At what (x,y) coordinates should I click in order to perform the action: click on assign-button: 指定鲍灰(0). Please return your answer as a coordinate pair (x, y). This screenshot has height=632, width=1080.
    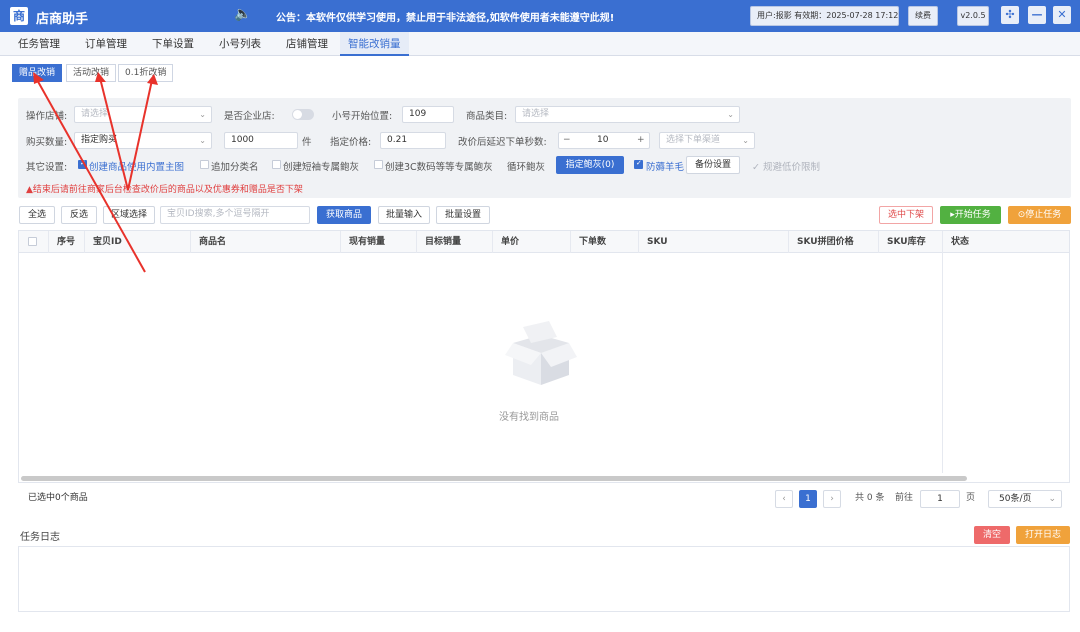
    Looking at the image, I should click on (590, 165).